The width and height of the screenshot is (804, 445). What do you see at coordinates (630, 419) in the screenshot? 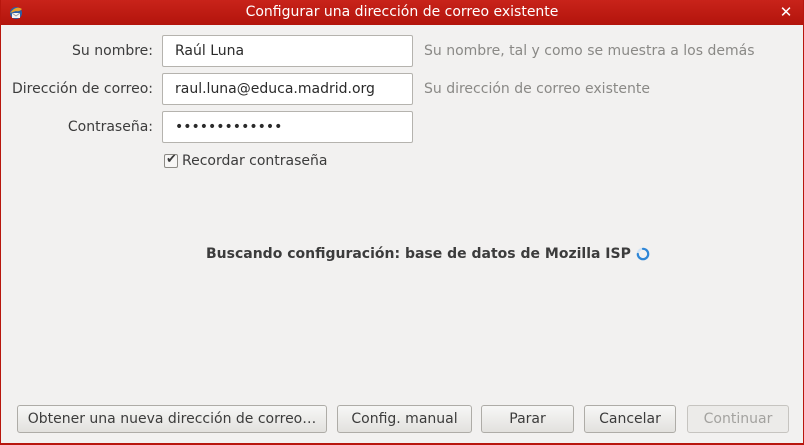
I see `cancel-button: Cancelar` at bounding box center [630, 419].